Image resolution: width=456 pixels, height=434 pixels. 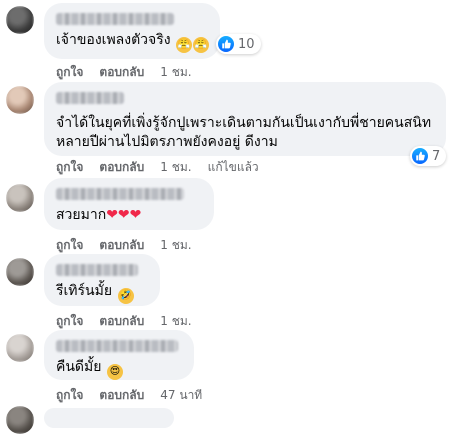 I want to click on reaction-summary: 7, so click(x=428, y=156).